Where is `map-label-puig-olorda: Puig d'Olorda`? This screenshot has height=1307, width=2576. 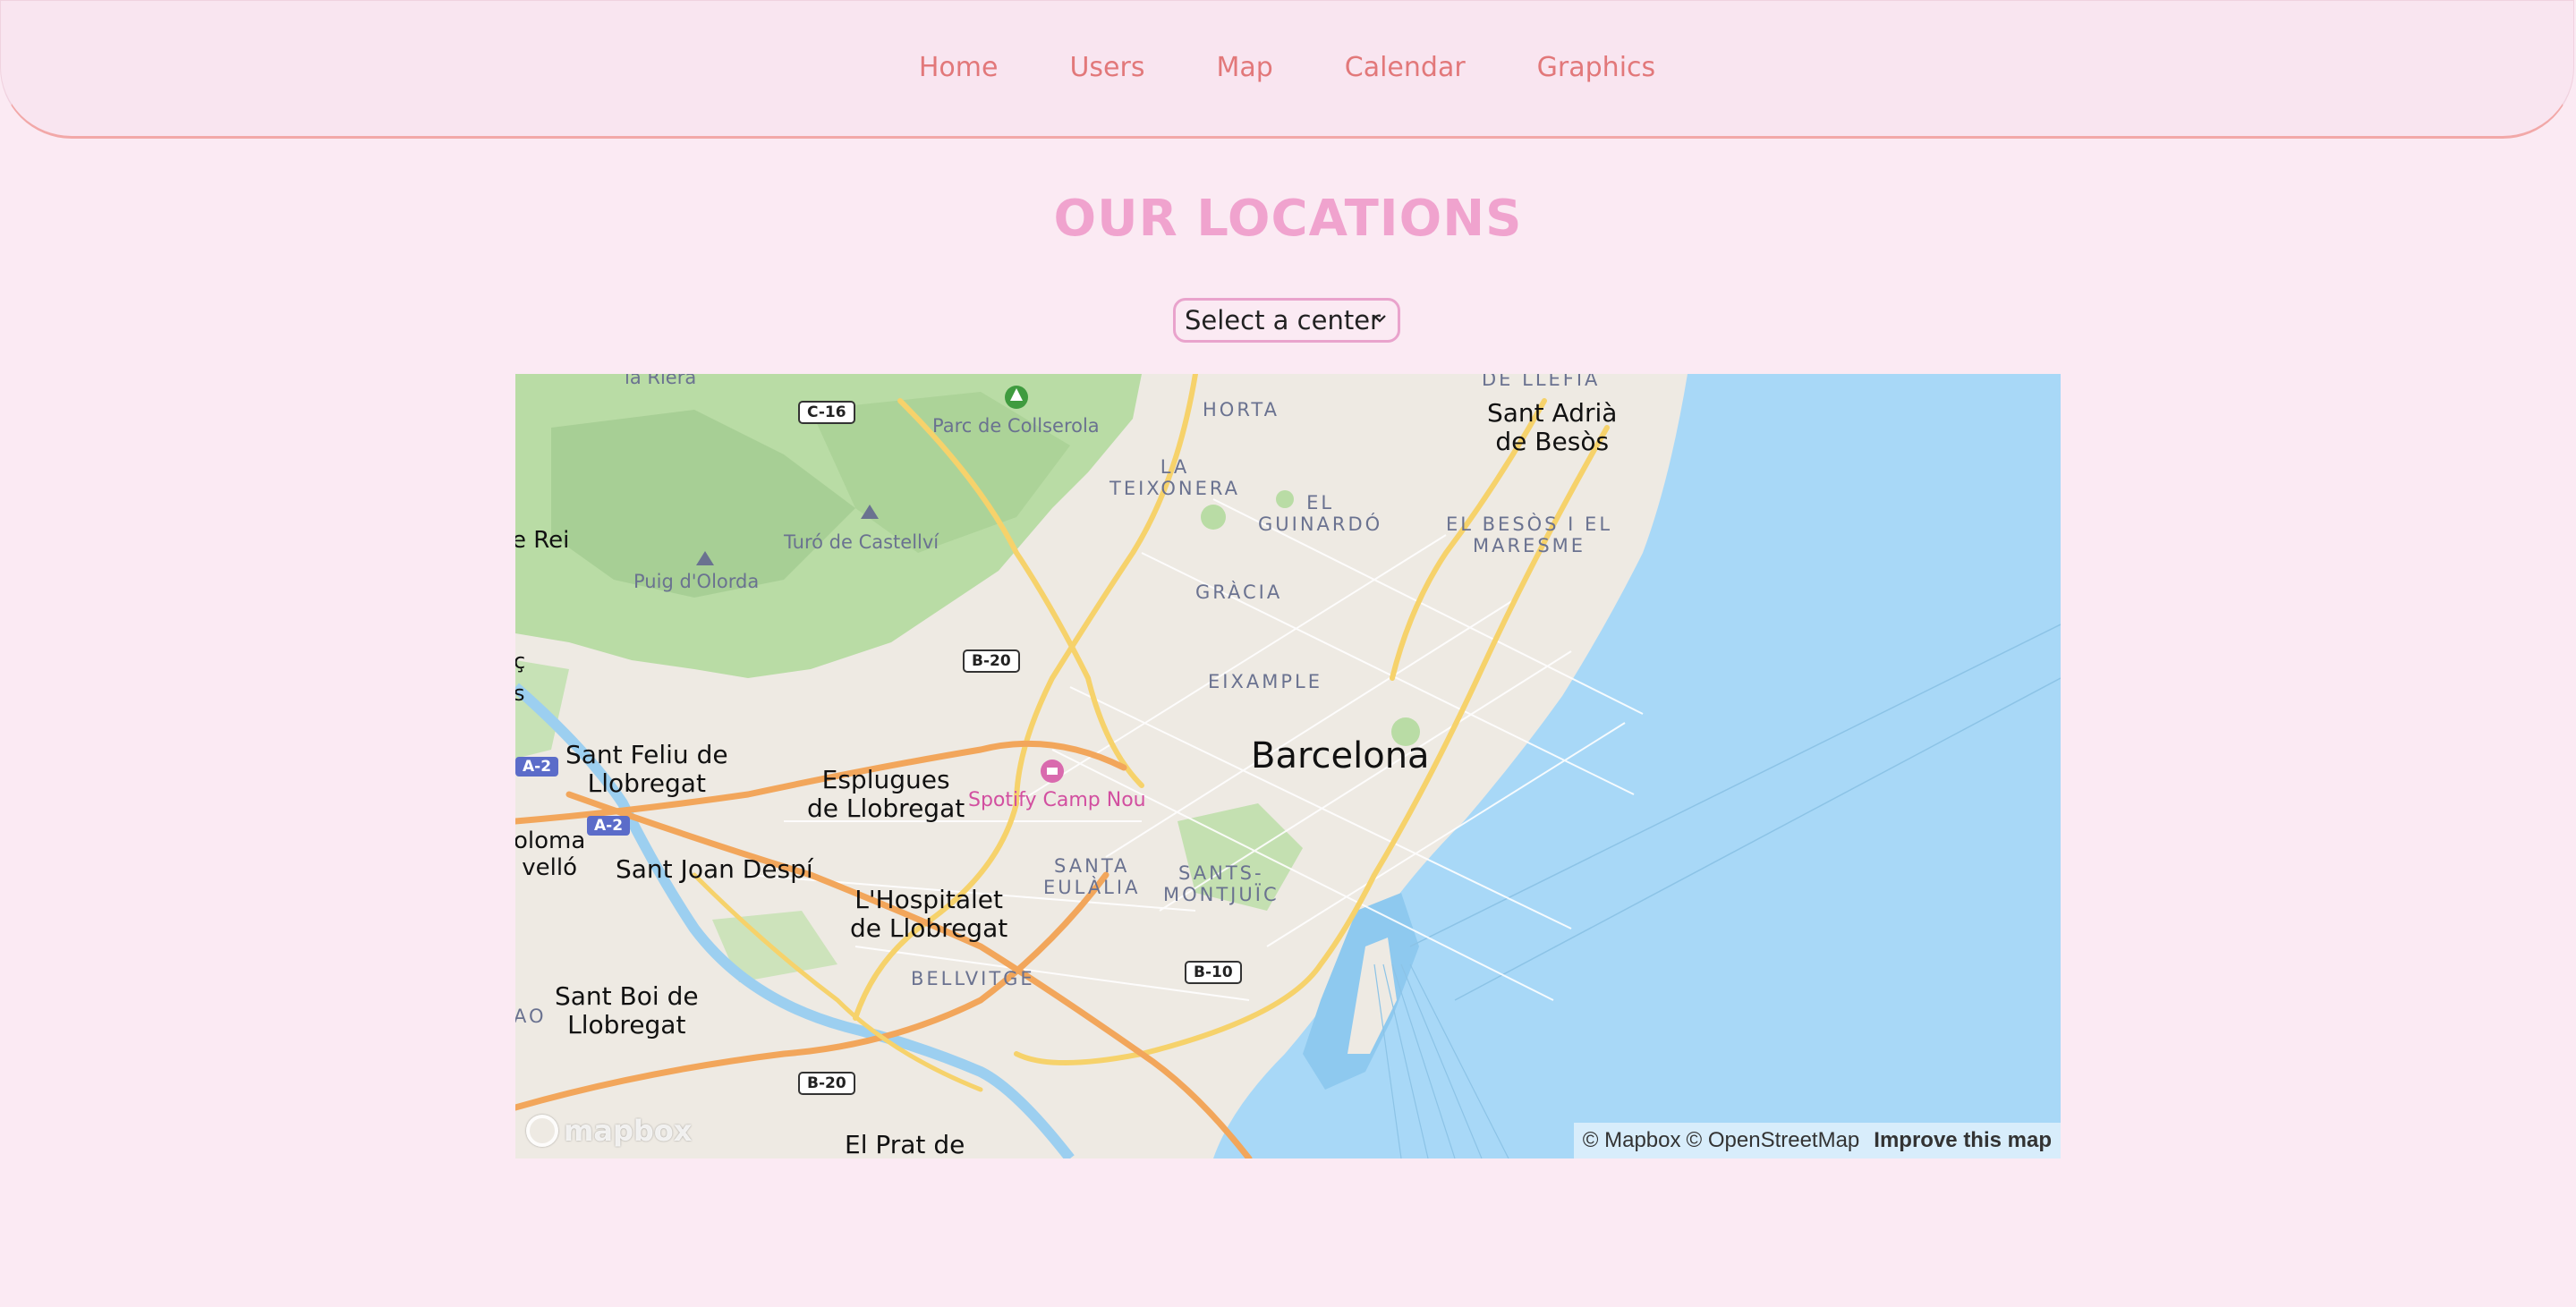 map-label-puig-olorda: Puig d'Olorda is located at coordinates (696, 581).